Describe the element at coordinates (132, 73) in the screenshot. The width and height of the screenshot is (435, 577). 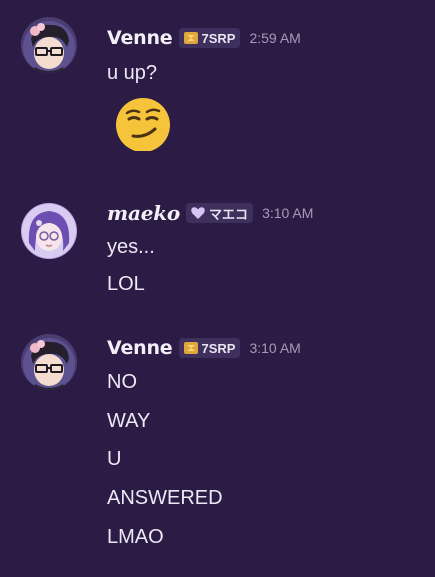
I see `message-text: u up?` at that location.